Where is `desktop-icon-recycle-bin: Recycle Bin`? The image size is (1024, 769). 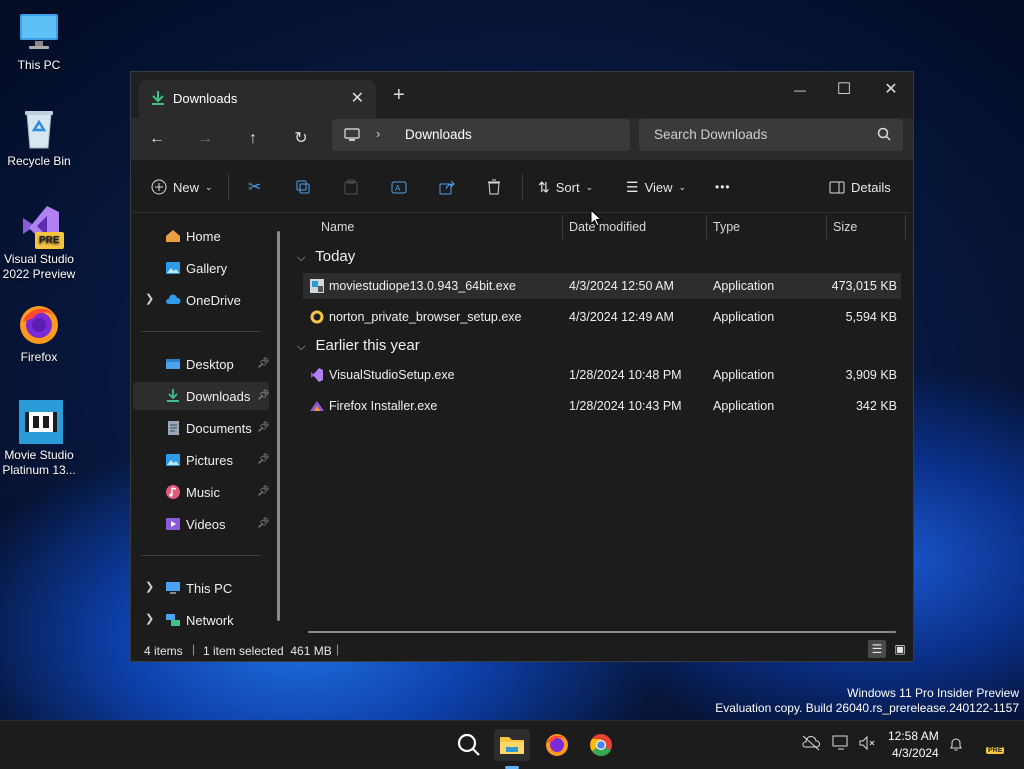
desktop-icon-recycle-bin: Recycle Bin is located at coordinates (39, 137).